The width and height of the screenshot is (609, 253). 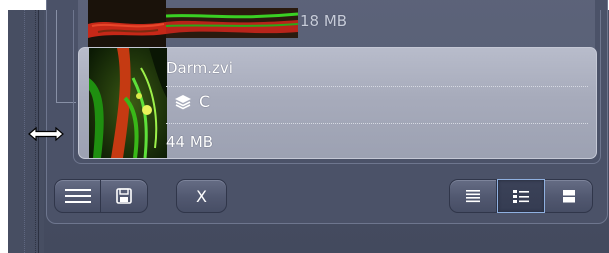 I want to click on list-view-button, so click(x=473, y=196).